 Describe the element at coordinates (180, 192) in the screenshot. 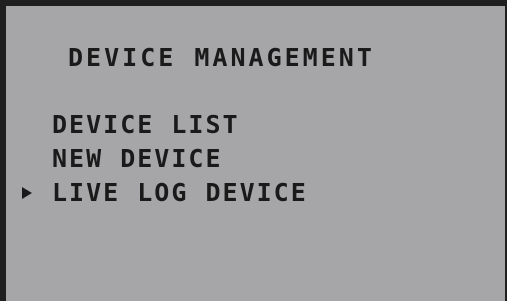

I see `menu-item-label: LIVE LOG DEVICE` at that location.